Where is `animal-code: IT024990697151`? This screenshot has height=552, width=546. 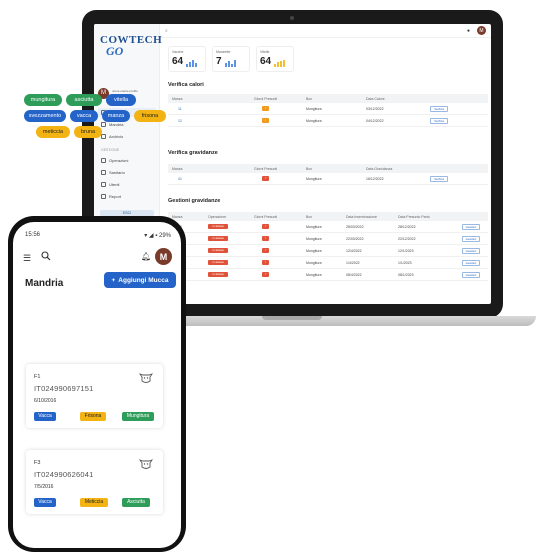 animal-code: IT024990697151 is located at coordinates (64, 388).